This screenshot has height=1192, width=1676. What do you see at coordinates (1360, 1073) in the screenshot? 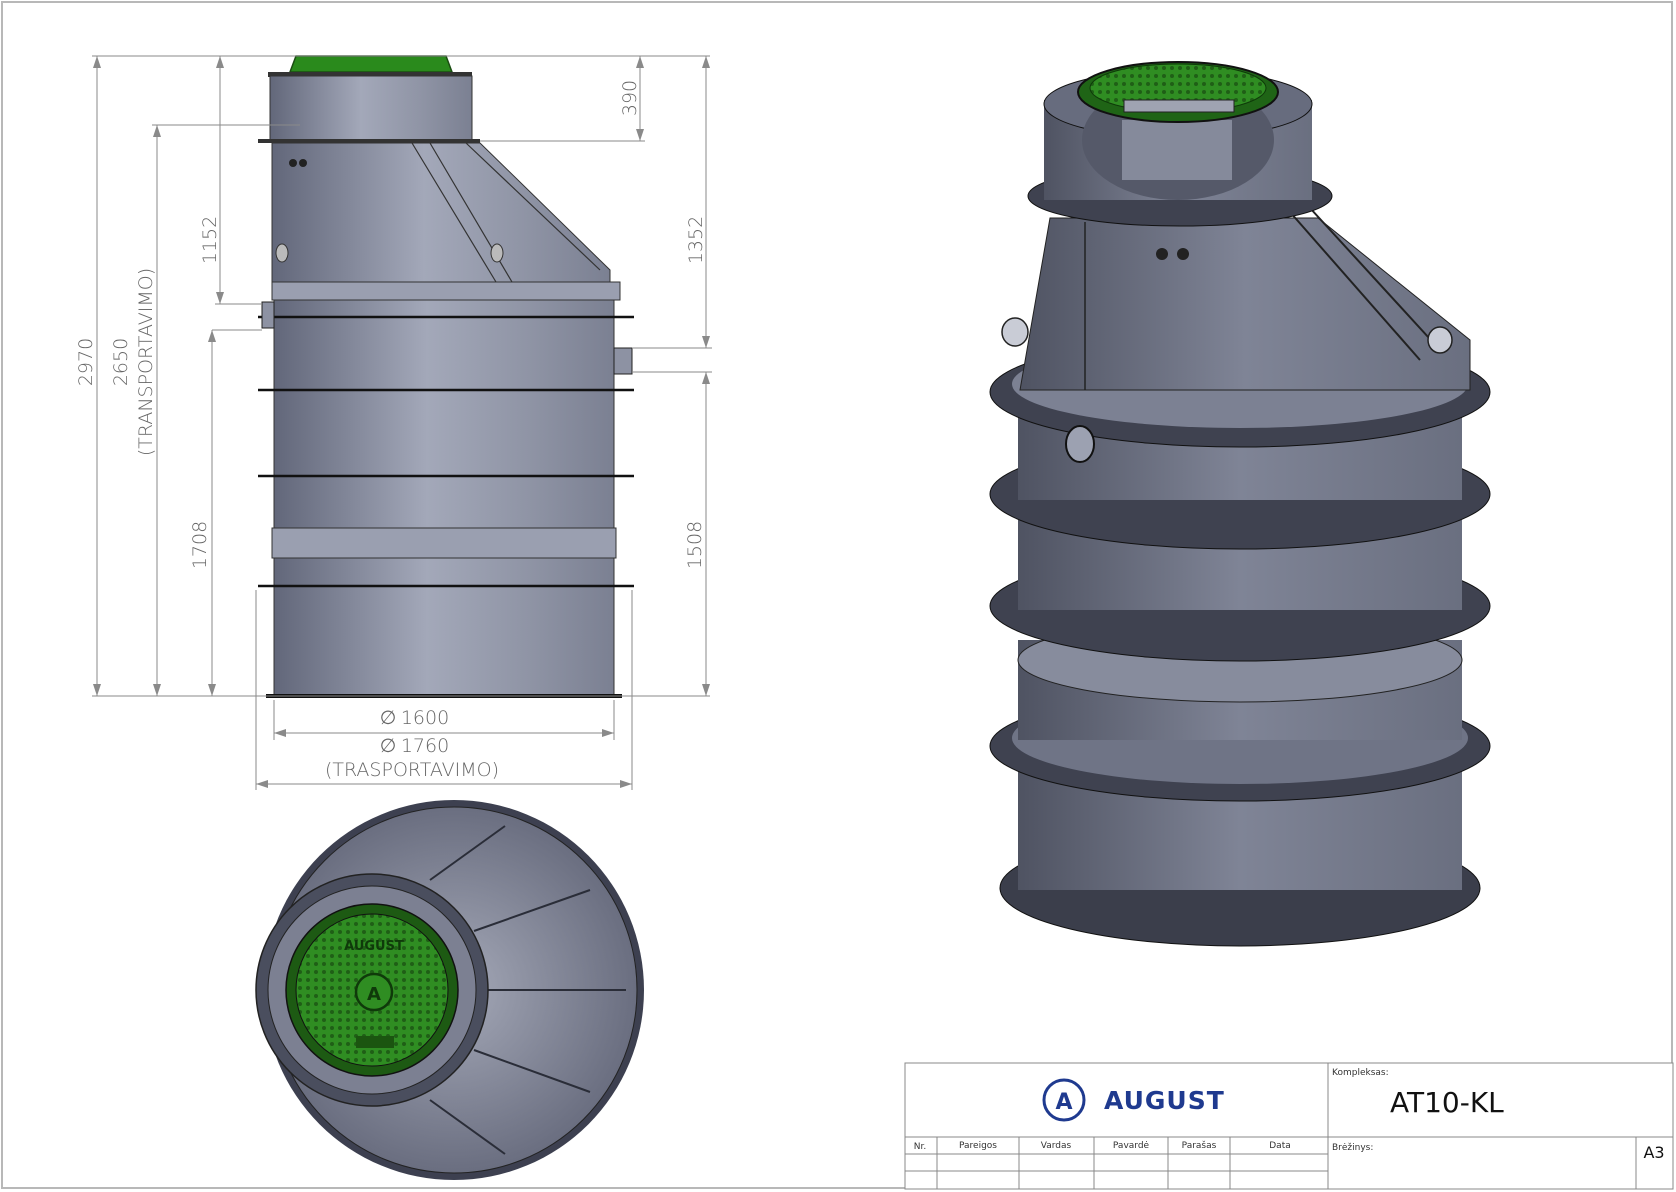
I see `kompleksas-label: Kompleksas:` at bounding box center [1360, 1073].